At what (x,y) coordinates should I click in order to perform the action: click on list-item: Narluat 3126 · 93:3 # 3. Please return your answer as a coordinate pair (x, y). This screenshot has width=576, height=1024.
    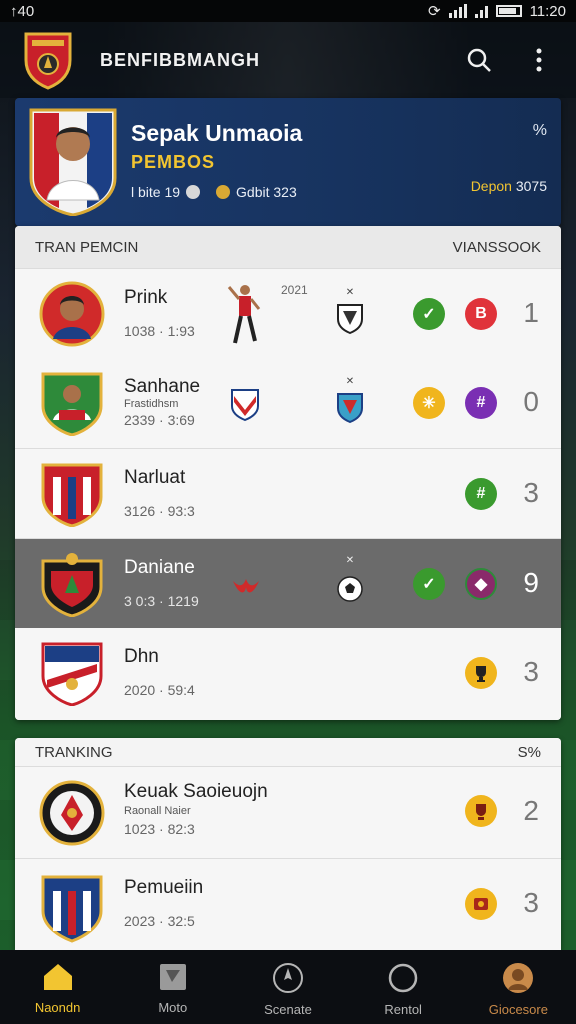
    Looking at the image, I should click on (288, 493).